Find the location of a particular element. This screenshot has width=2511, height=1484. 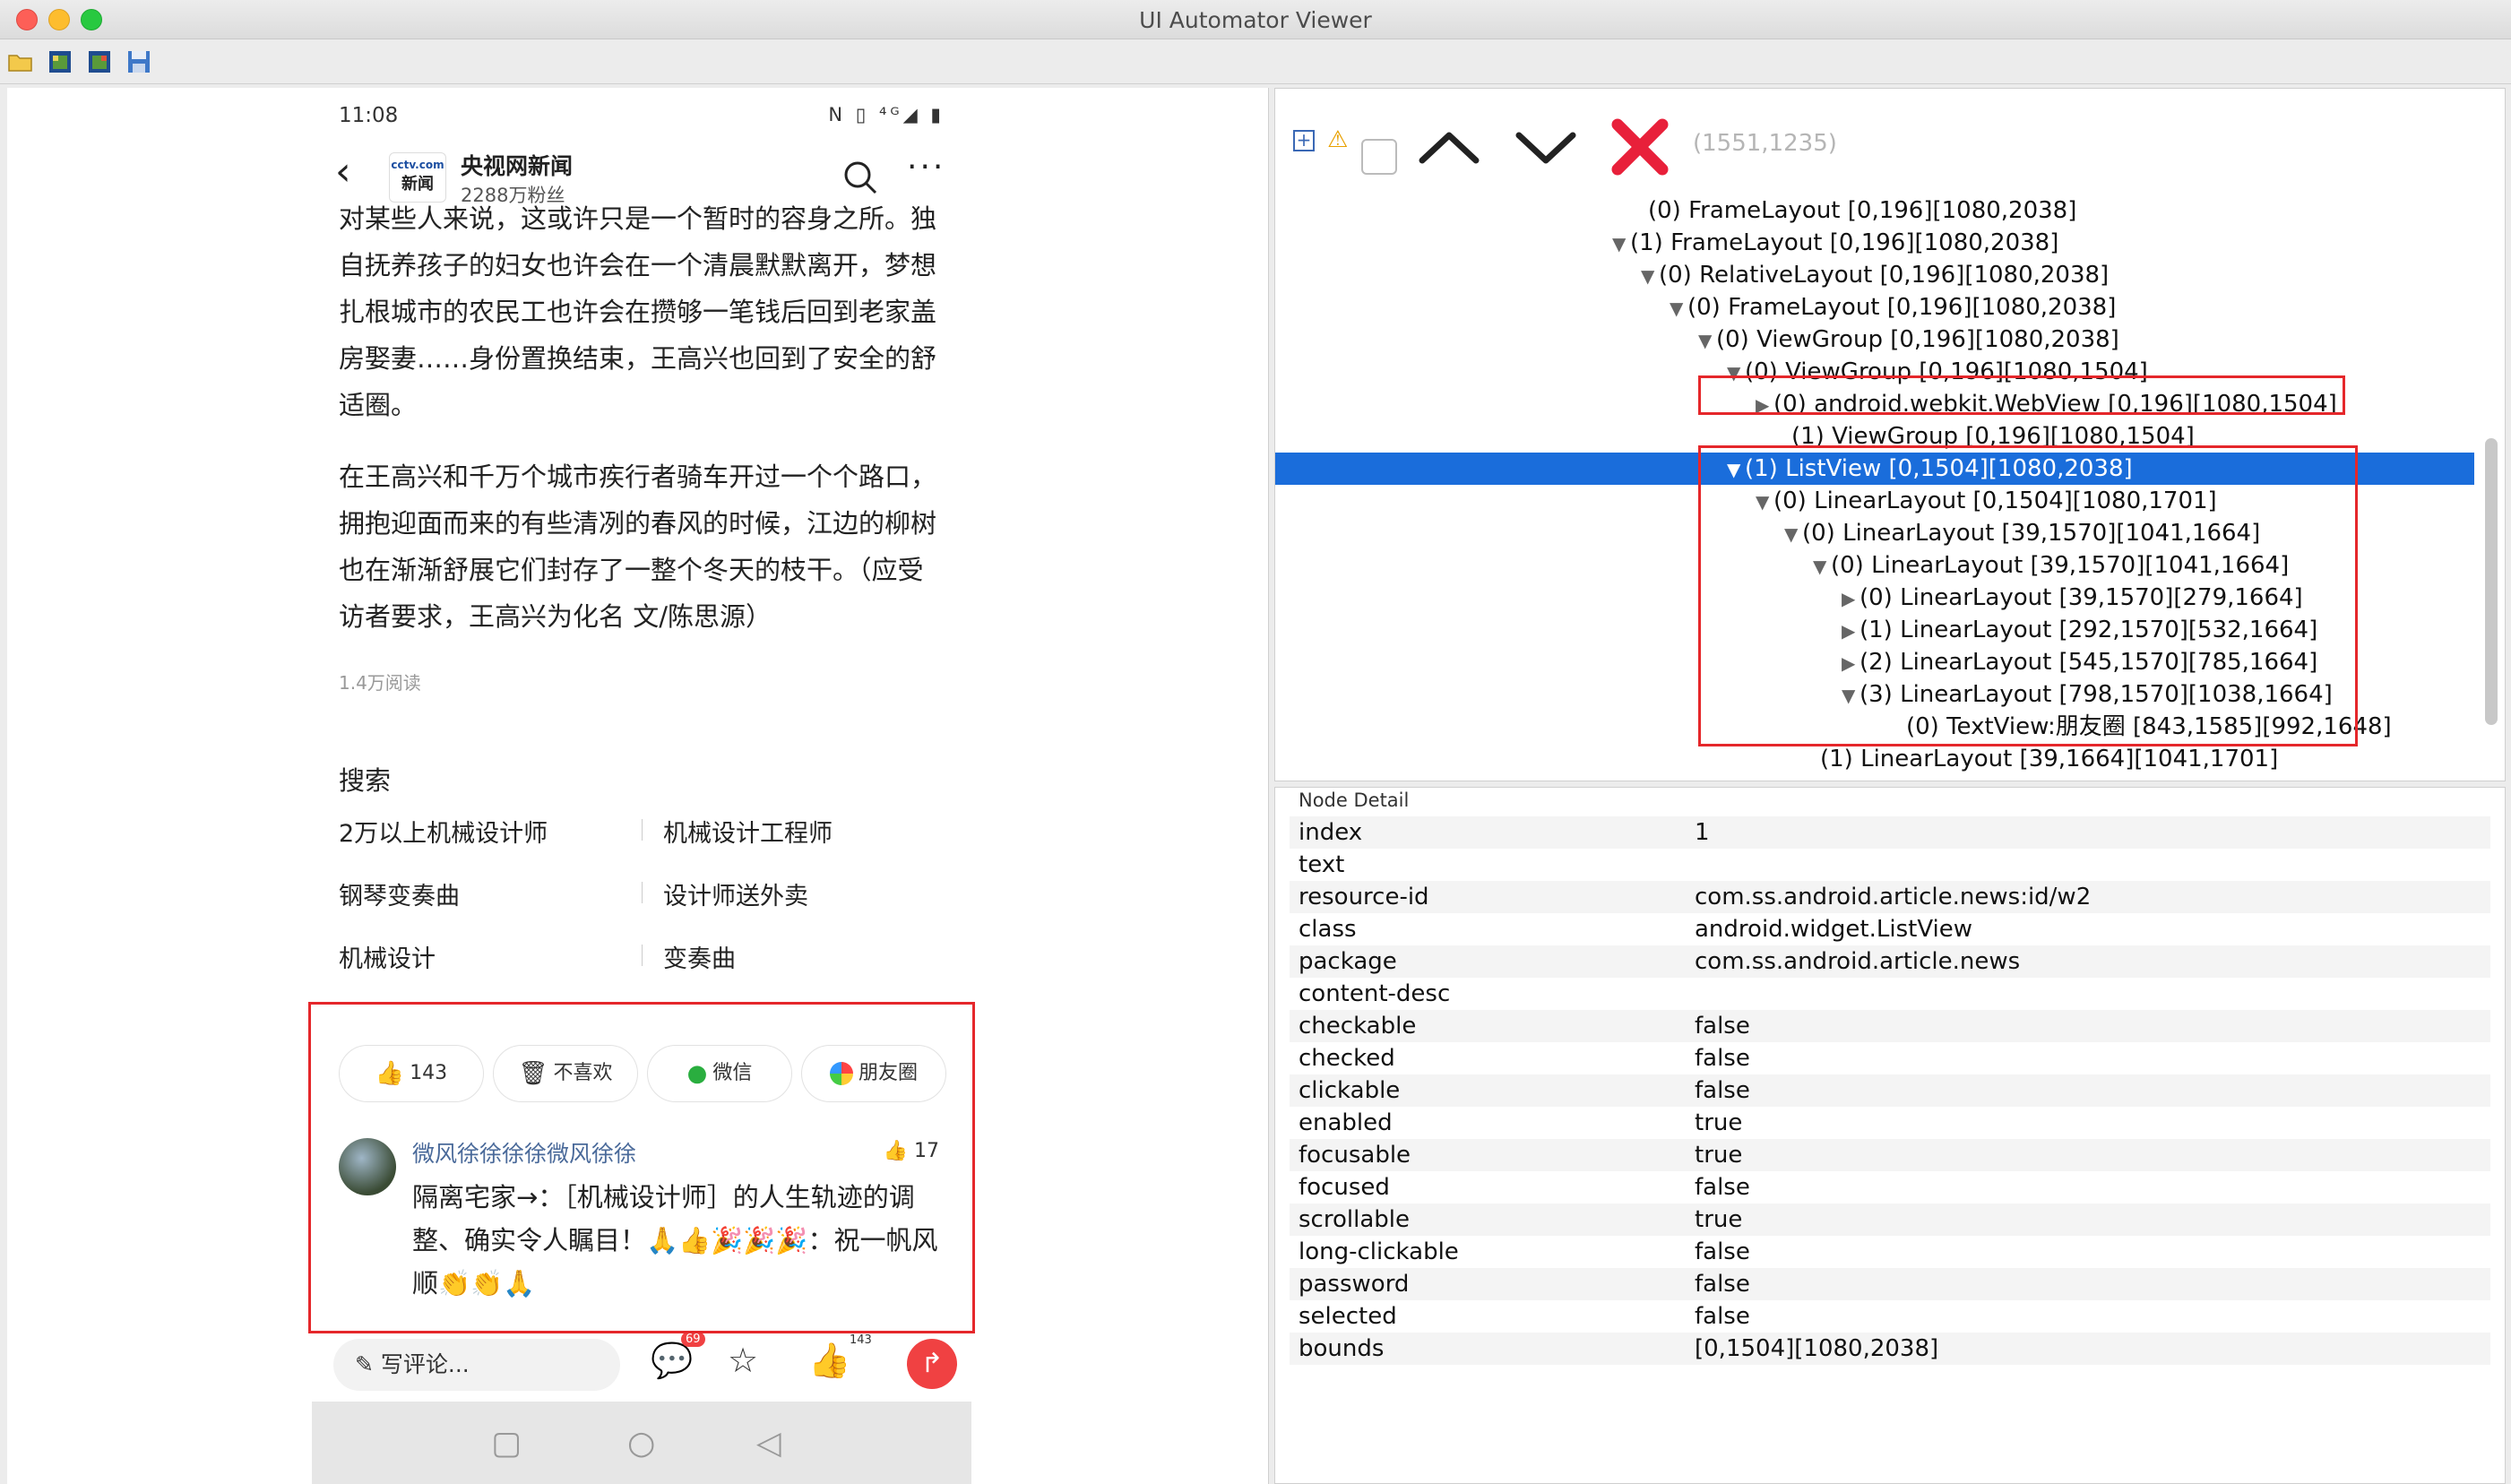

open-folder-icon is located at coordinates (20, 61).